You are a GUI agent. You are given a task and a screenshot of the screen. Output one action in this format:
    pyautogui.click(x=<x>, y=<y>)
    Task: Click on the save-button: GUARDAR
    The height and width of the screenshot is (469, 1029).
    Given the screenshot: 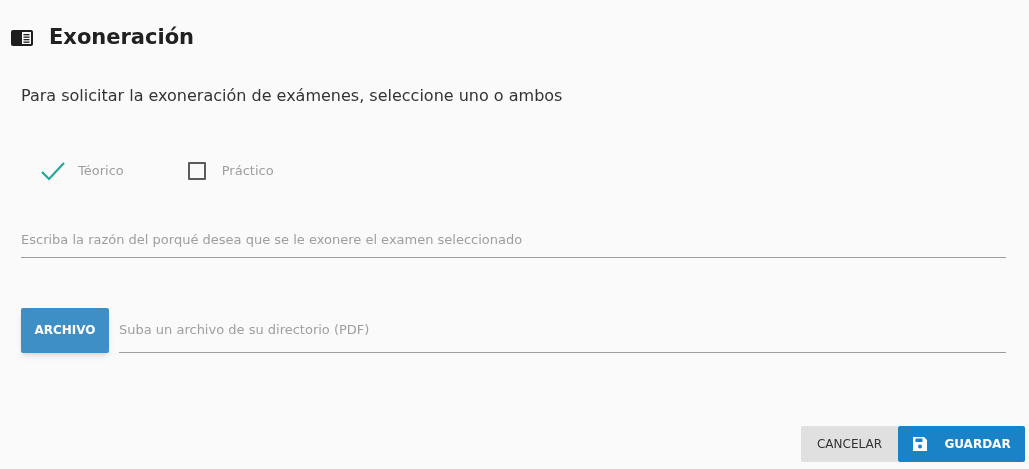 What is the action you would take?
    pyautogui.click(x=961, y=444)
    